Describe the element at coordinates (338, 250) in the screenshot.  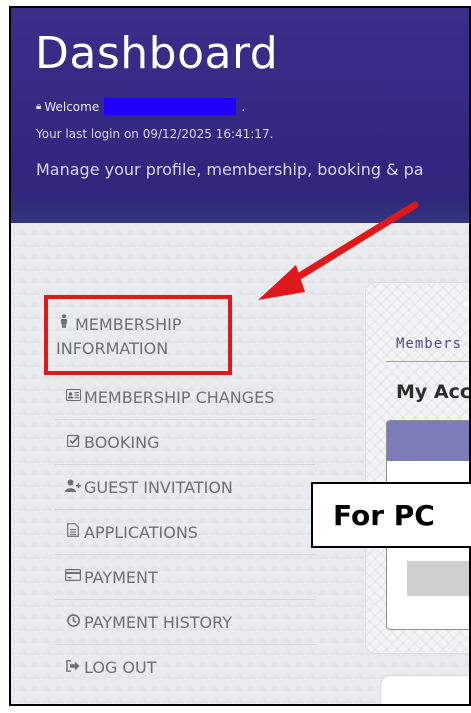
I see `annotation-arrow` at that location.